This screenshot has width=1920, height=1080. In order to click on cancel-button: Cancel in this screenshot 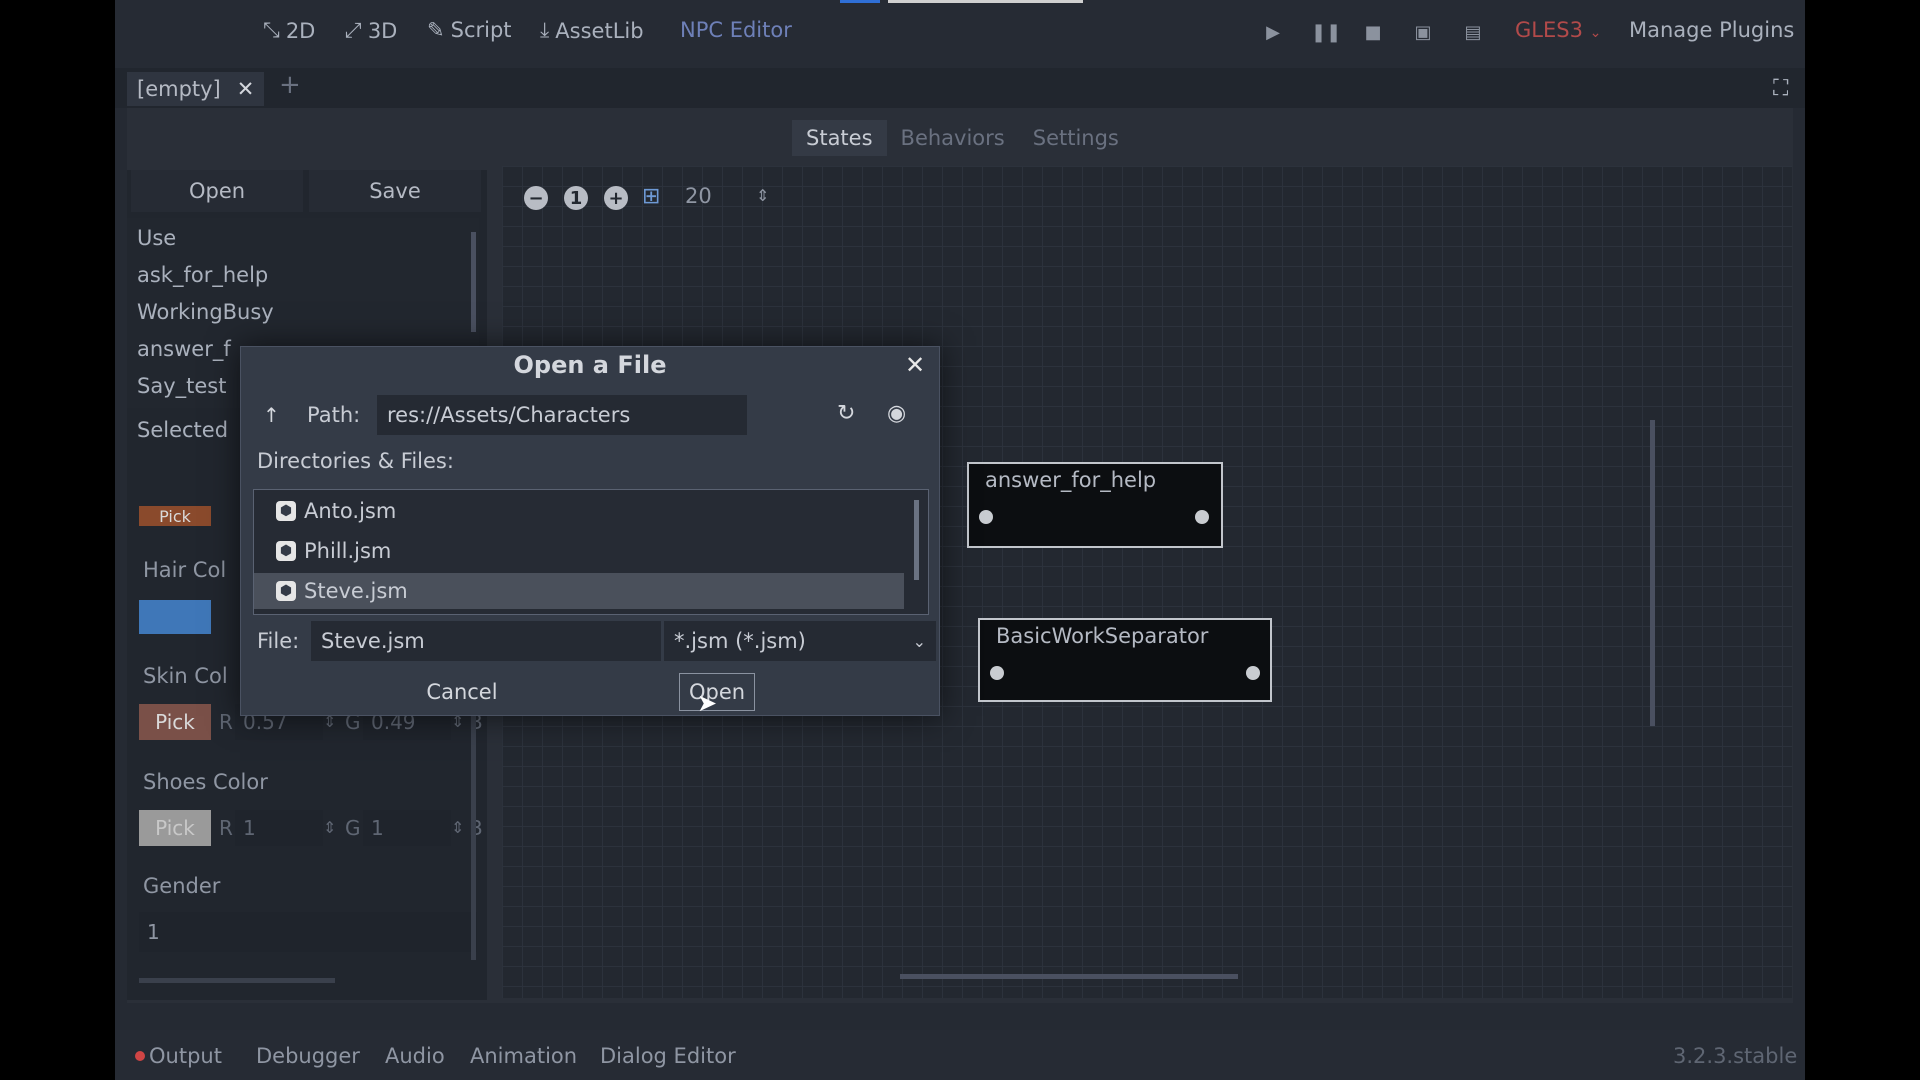, I will do `click(462, 692)`.